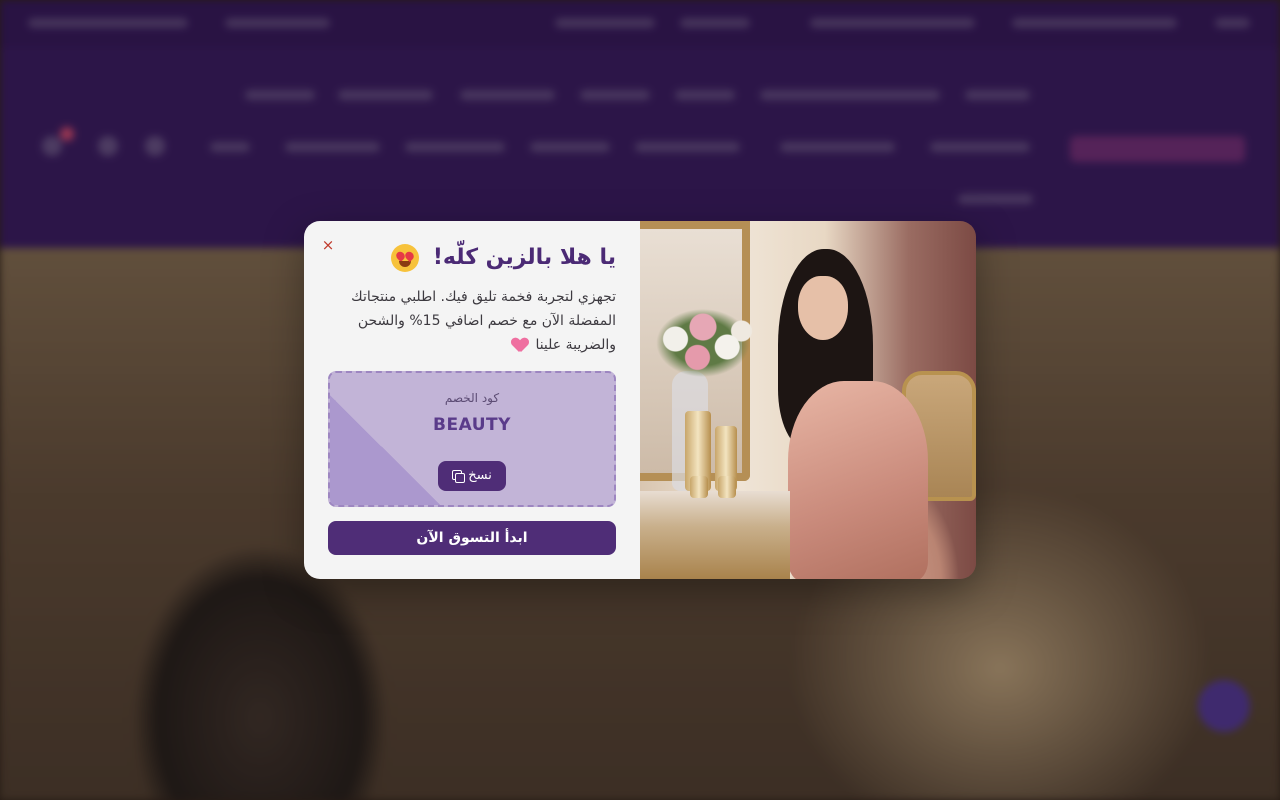 This screenshot has width=1280, height=800. I want to click on copy-code-button: نسخ, so click(472, 476).